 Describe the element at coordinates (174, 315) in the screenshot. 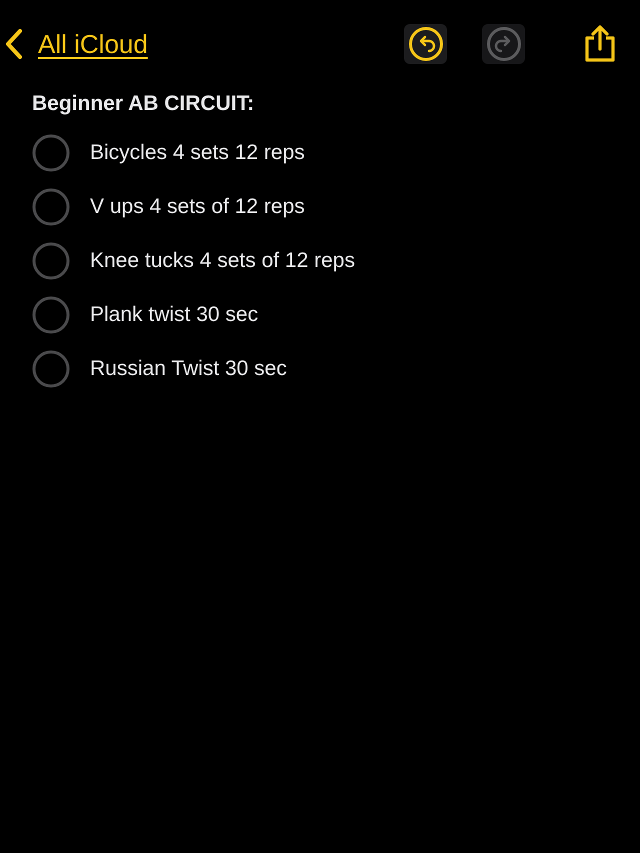

I see `checklist-item-text: Plank twist 30 sec` at that location.